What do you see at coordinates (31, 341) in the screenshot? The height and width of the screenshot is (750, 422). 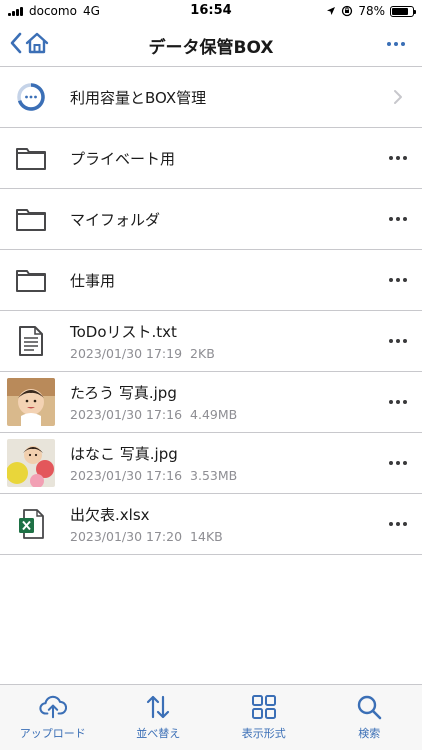 I see `text-file-icon` at bounding box center [31, 341].